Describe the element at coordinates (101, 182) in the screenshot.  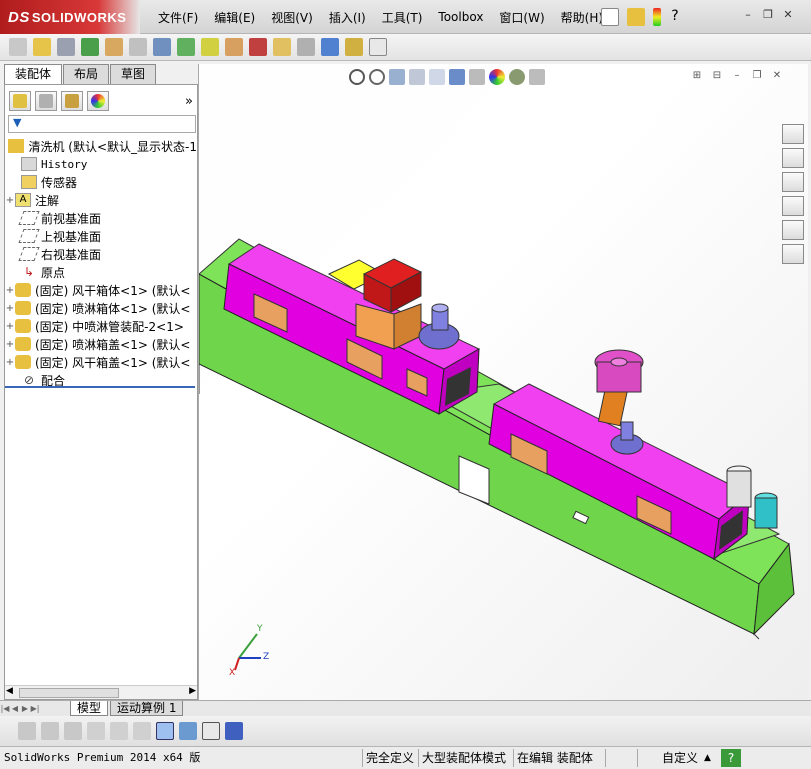
I see `tree-item-sensors: 传感器` at that location.